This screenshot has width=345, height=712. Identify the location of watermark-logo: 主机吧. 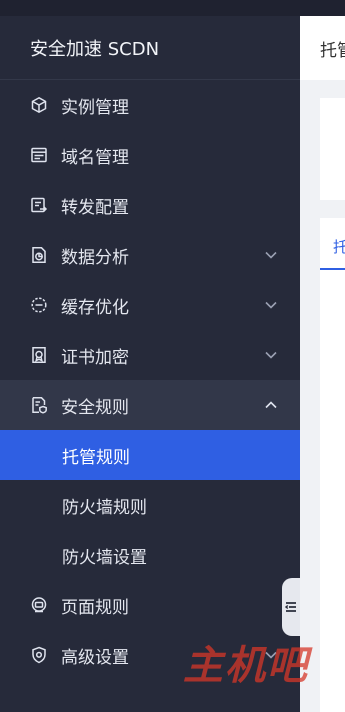
(246, 666).